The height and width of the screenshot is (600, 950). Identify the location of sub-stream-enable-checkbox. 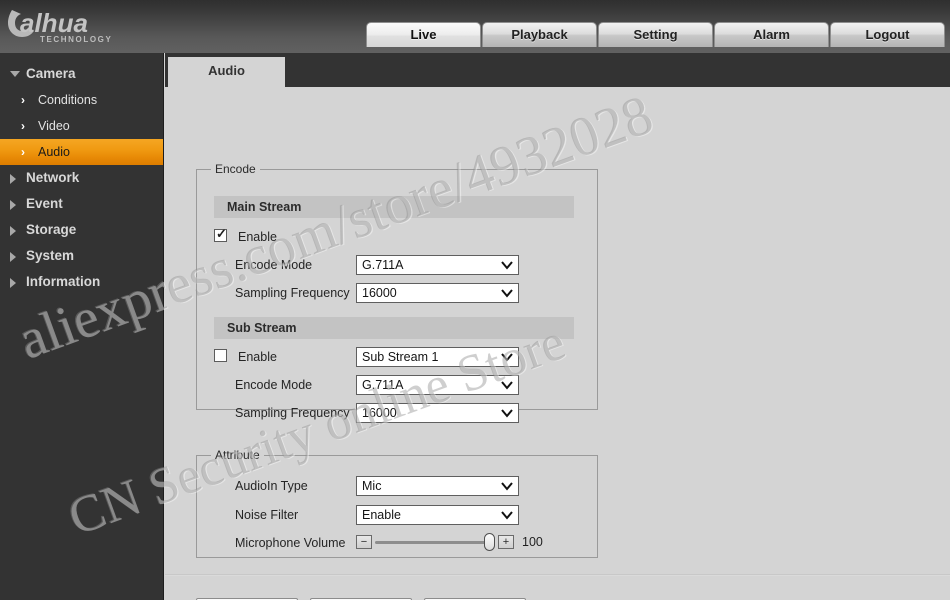
(220, 355).